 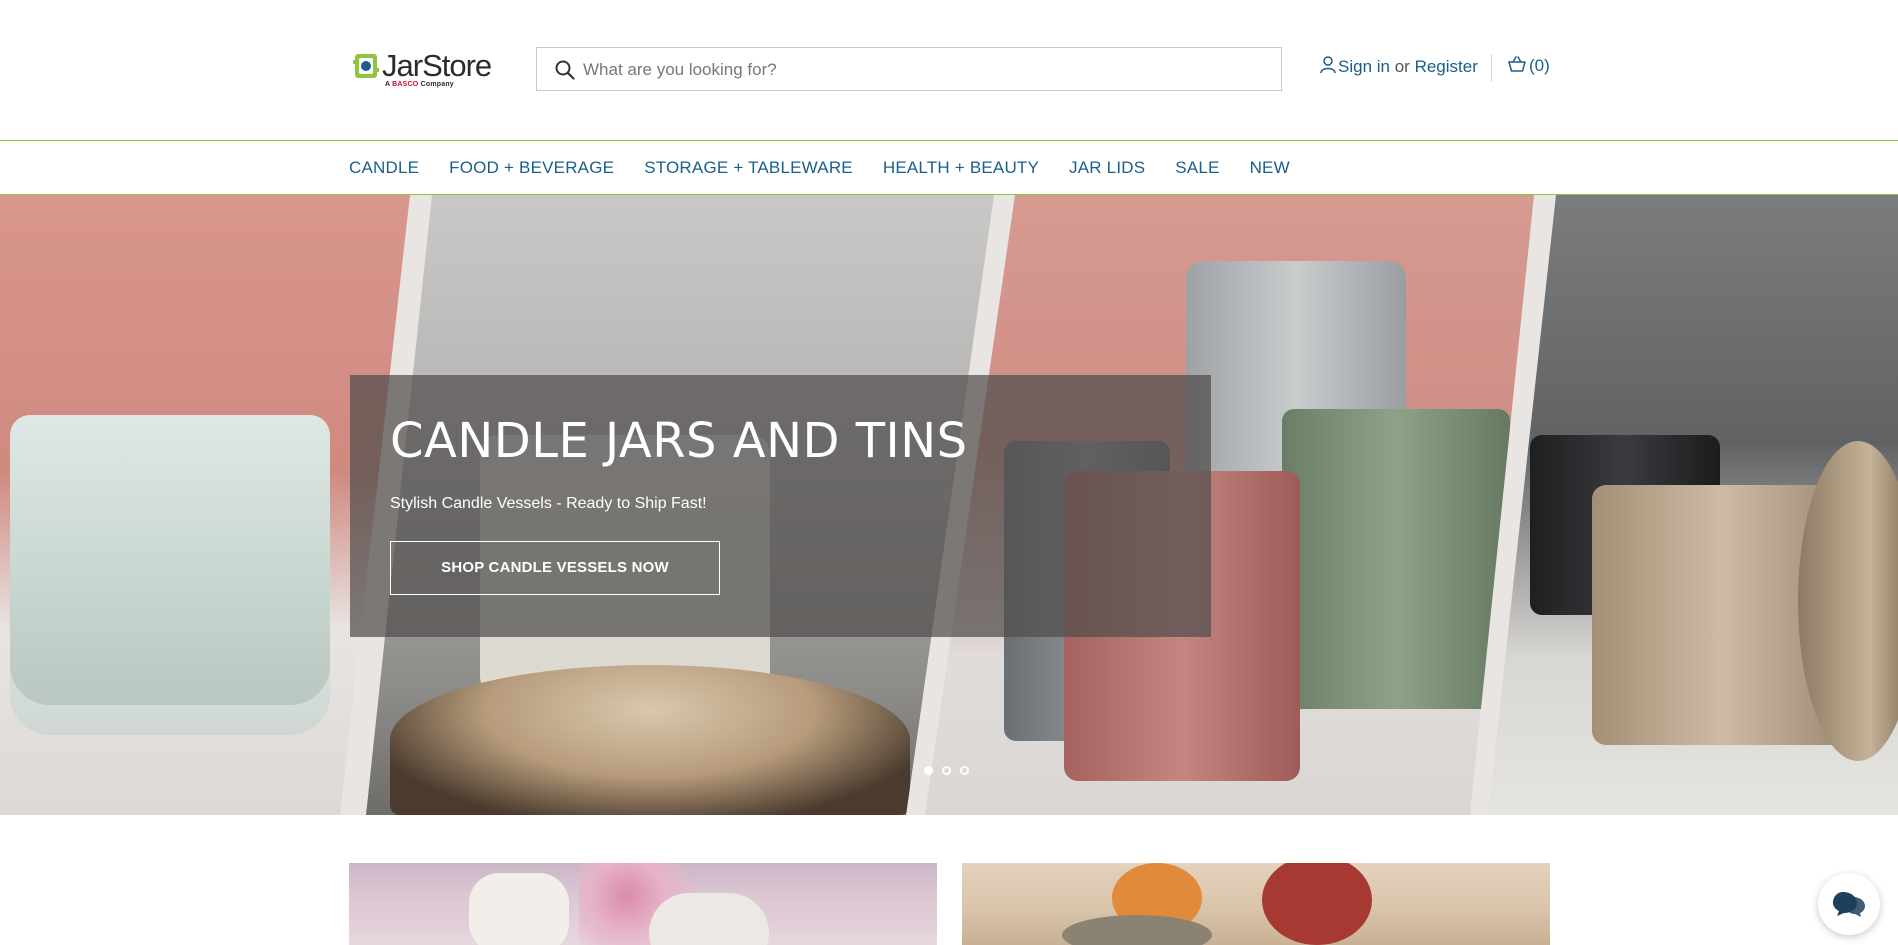 I want to click on chat-bubbles-icon, so click(x=1849, y=904).